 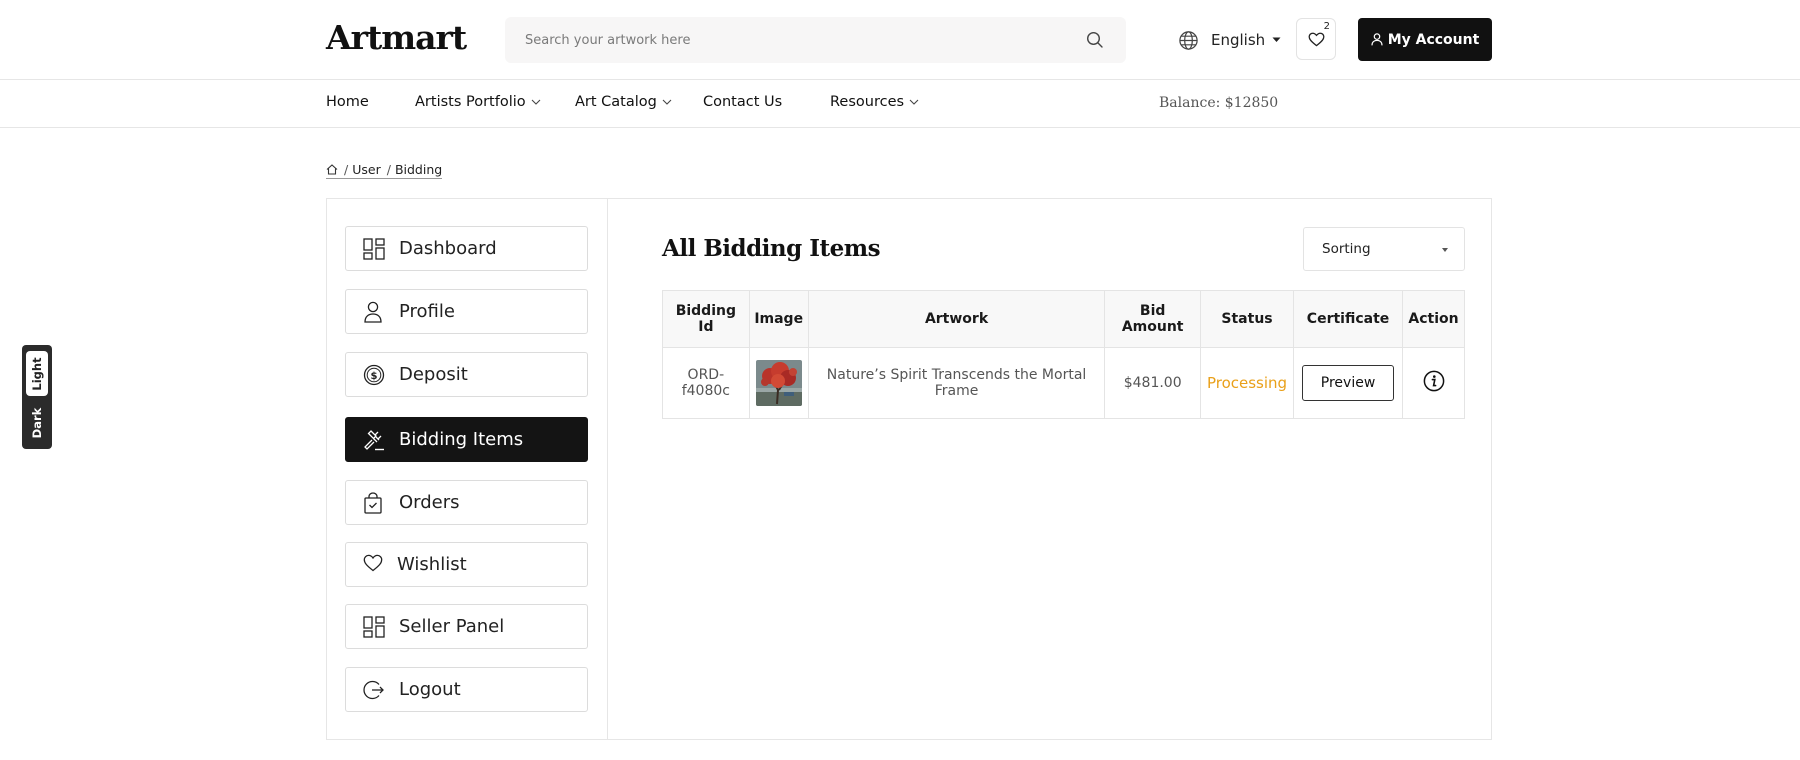 I want to click on sidebar-item-seller-panel: Seller Panel, so click(x=466, y=626).